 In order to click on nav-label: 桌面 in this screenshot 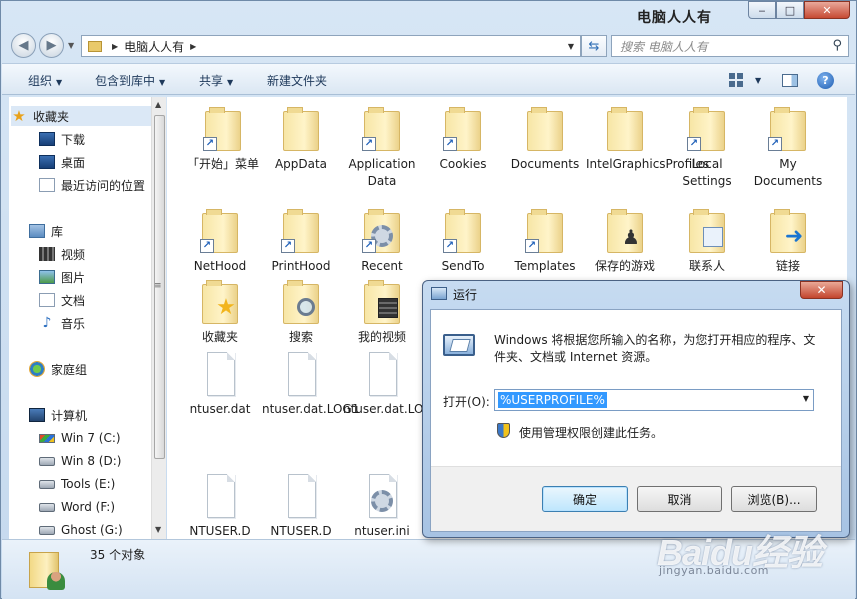, I will do `click(73, 162)`.